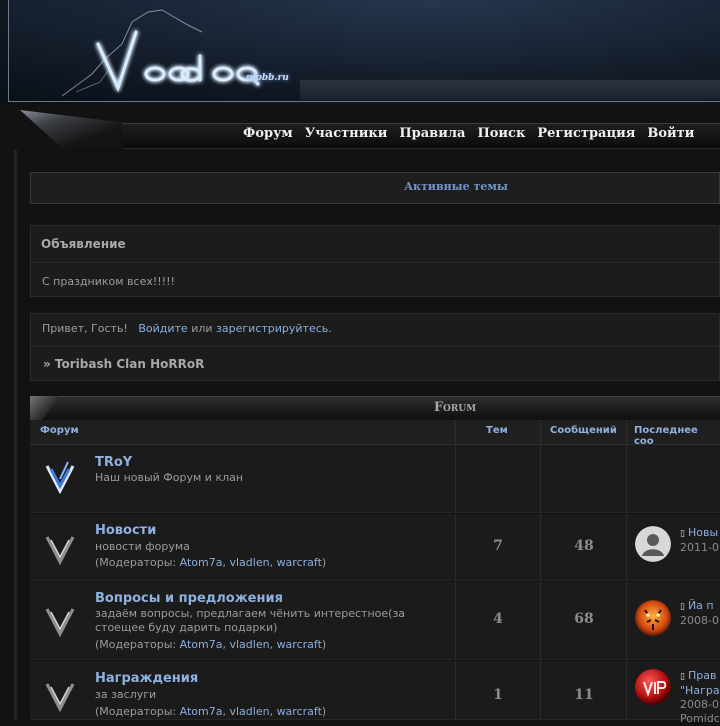  I want to click on topic-count: 7, so click(498, 546).